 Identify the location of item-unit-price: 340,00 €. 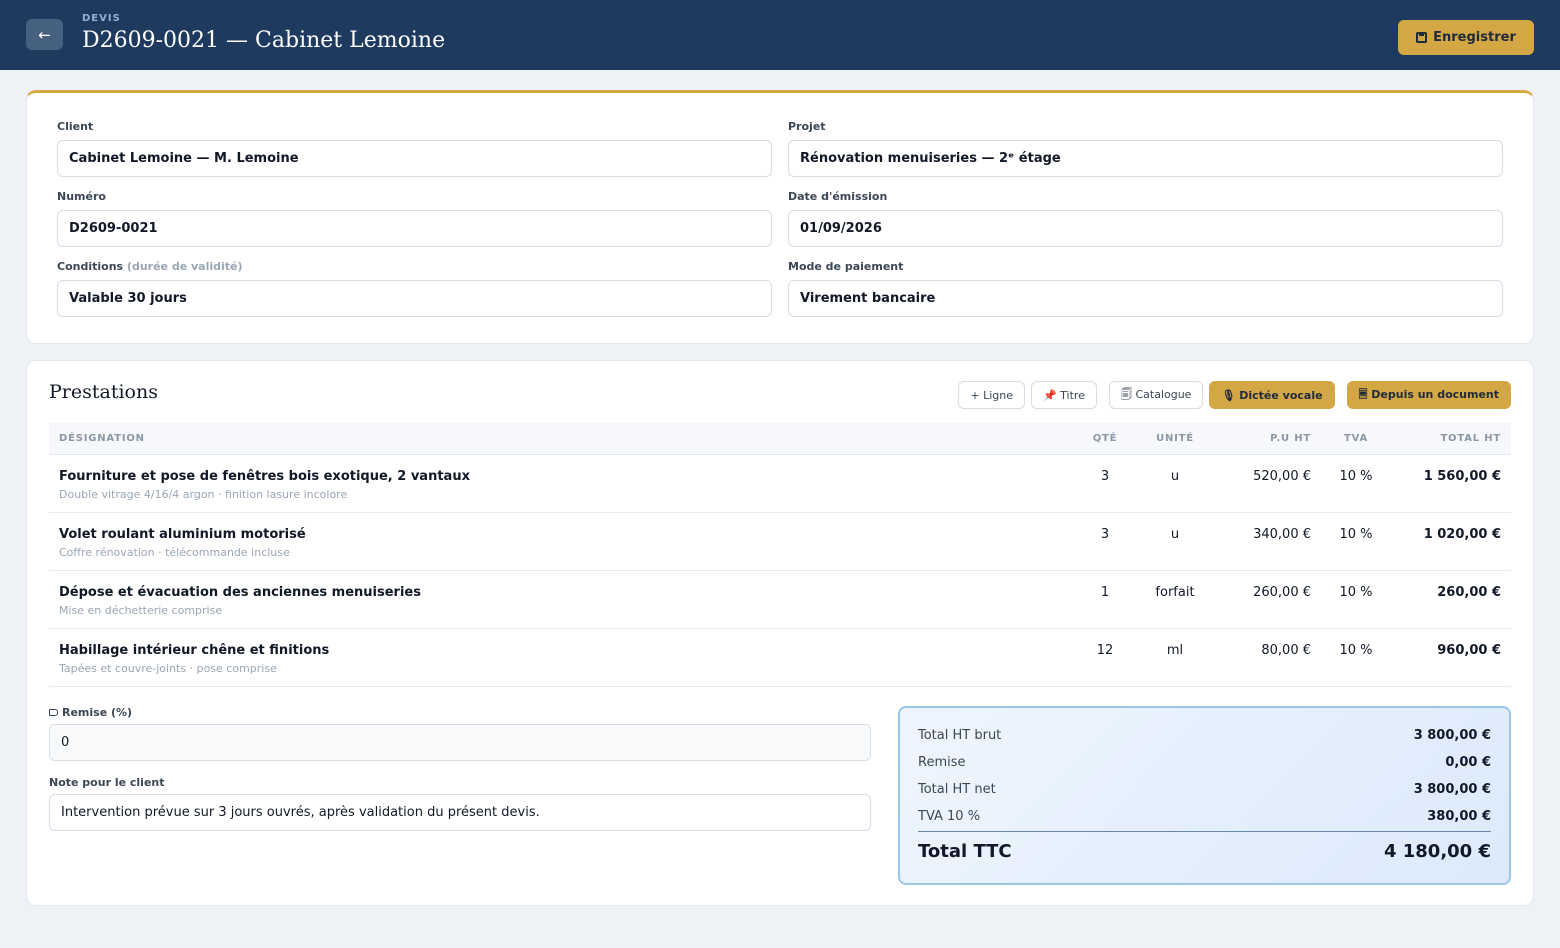
(1282, 534).